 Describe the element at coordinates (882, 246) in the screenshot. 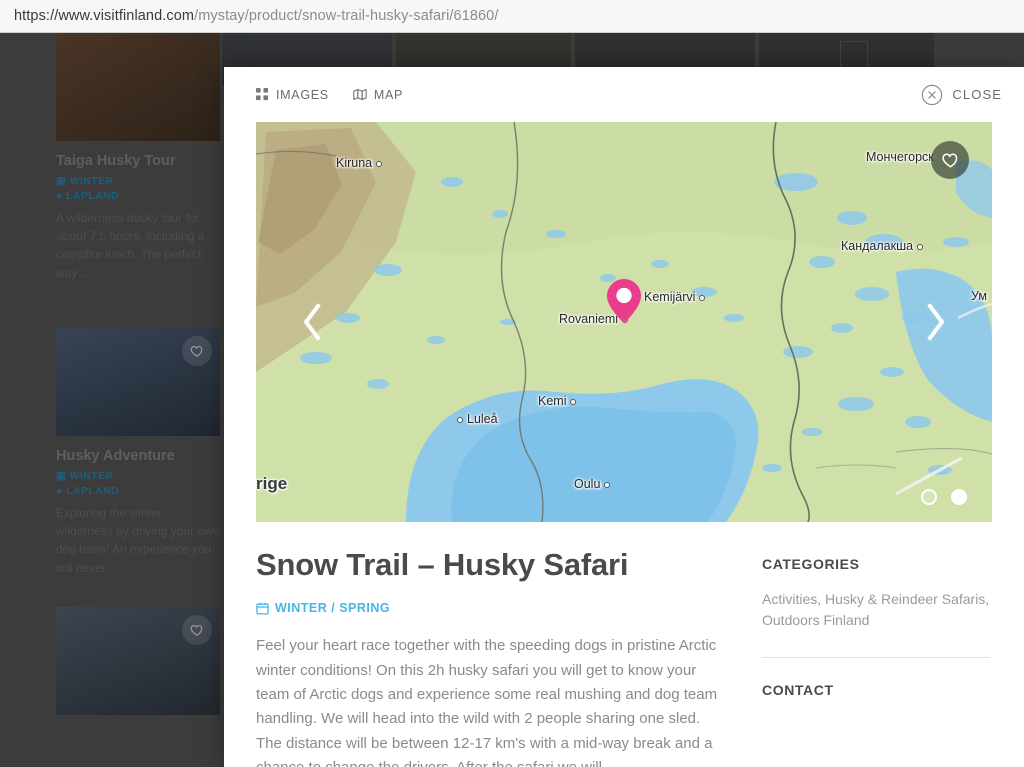

I see `map-label: Кандалакша` at that location.